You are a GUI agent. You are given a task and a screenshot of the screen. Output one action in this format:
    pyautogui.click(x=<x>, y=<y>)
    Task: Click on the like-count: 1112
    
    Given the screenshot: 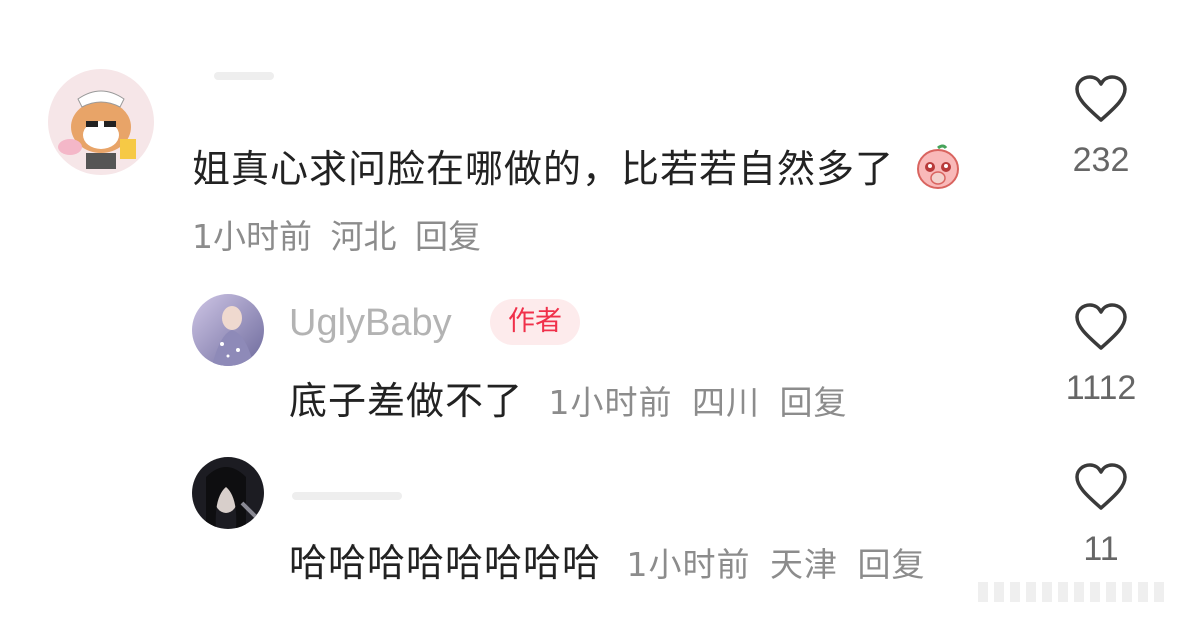 What is the action you would take?
    pyautogui.click(x=1101, y=388)
    